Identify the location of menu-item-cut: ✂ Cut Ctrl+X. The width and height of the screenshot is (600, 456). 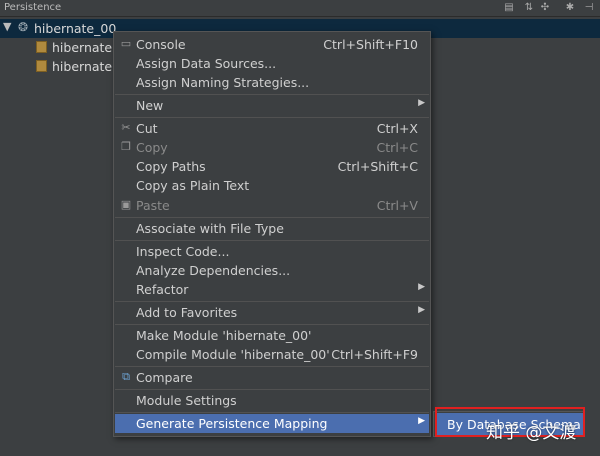
(272, 128).